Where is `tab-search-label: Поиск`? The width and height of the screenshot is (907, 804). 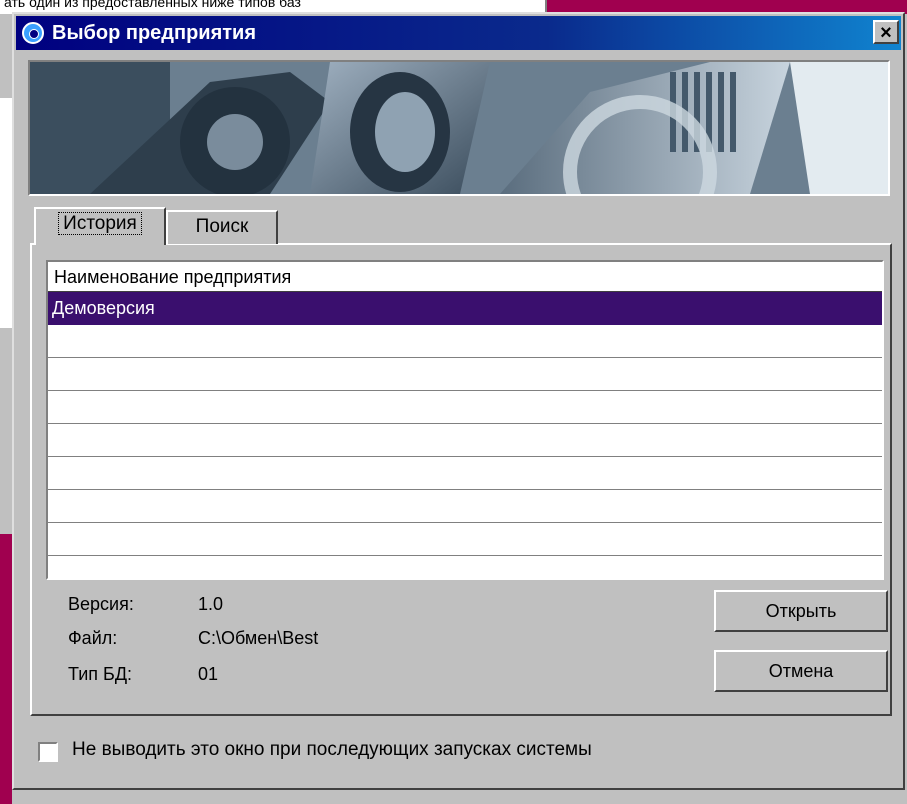 tab-search-label: Поиск is located at coordinates (222, 226).